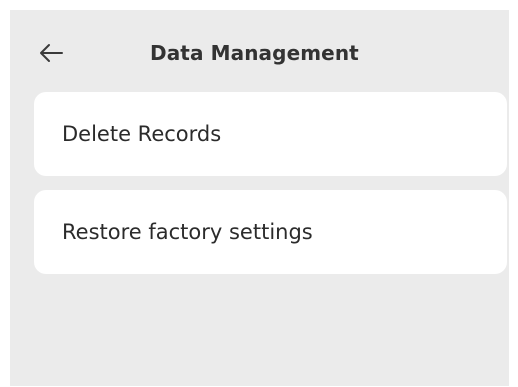 The width and height of the screenshot is (518, 387). I want to click on restore-factory-settings-label: Restore factory settings, so click(187, 232).